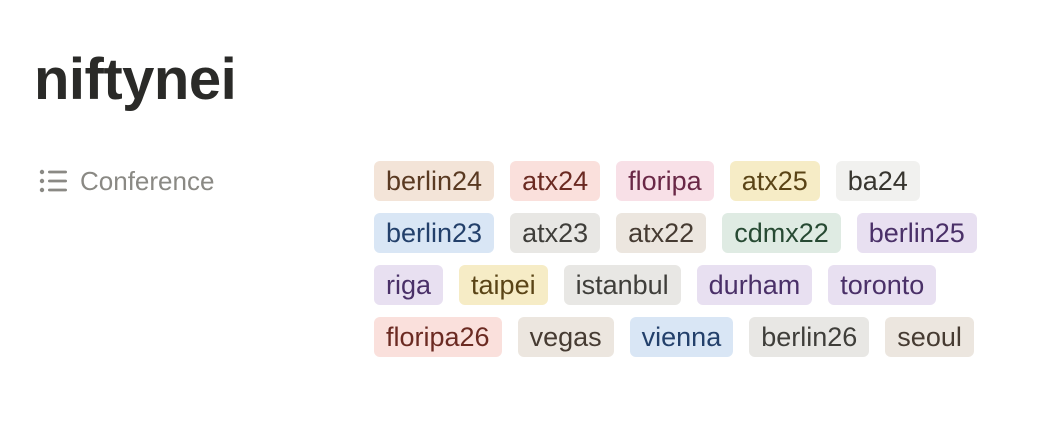 This screenshot has height=446, width=1058. Describe the element at coordinates (665, 181) in the screenshot. I see `tag-floripa: floripa` at that location.